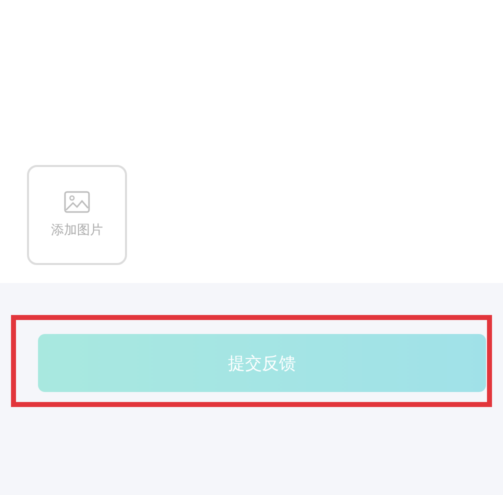 This screenshot has width=503, height=495. What do you see at coordinates (77, 202) in the screenshot?
I see `image-icon` at bounding box center [77, 202].